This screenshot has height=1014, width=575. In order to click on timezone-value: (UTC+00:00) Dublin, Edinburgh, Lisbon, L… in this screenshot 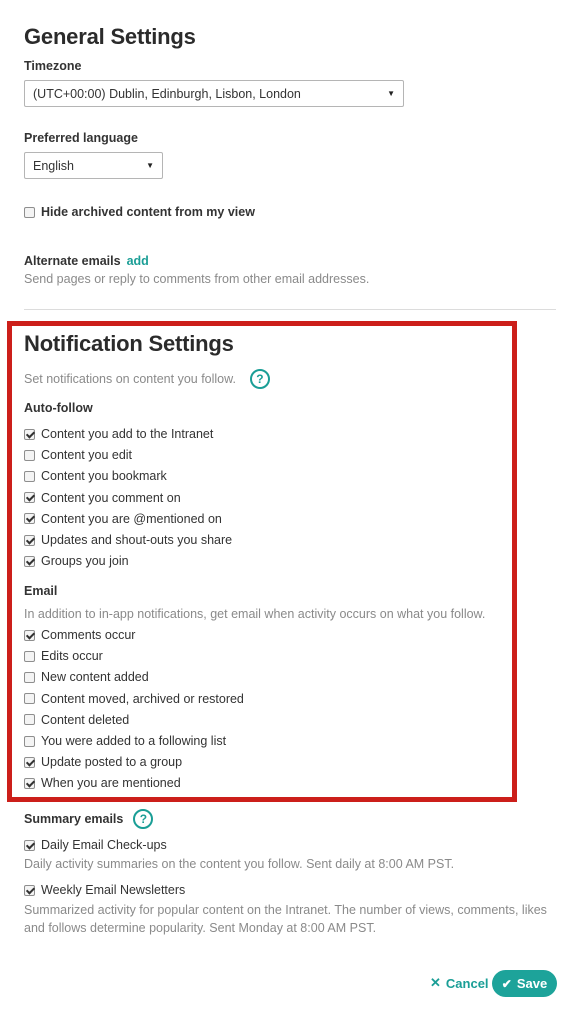, I will do `click(167, 93)`.